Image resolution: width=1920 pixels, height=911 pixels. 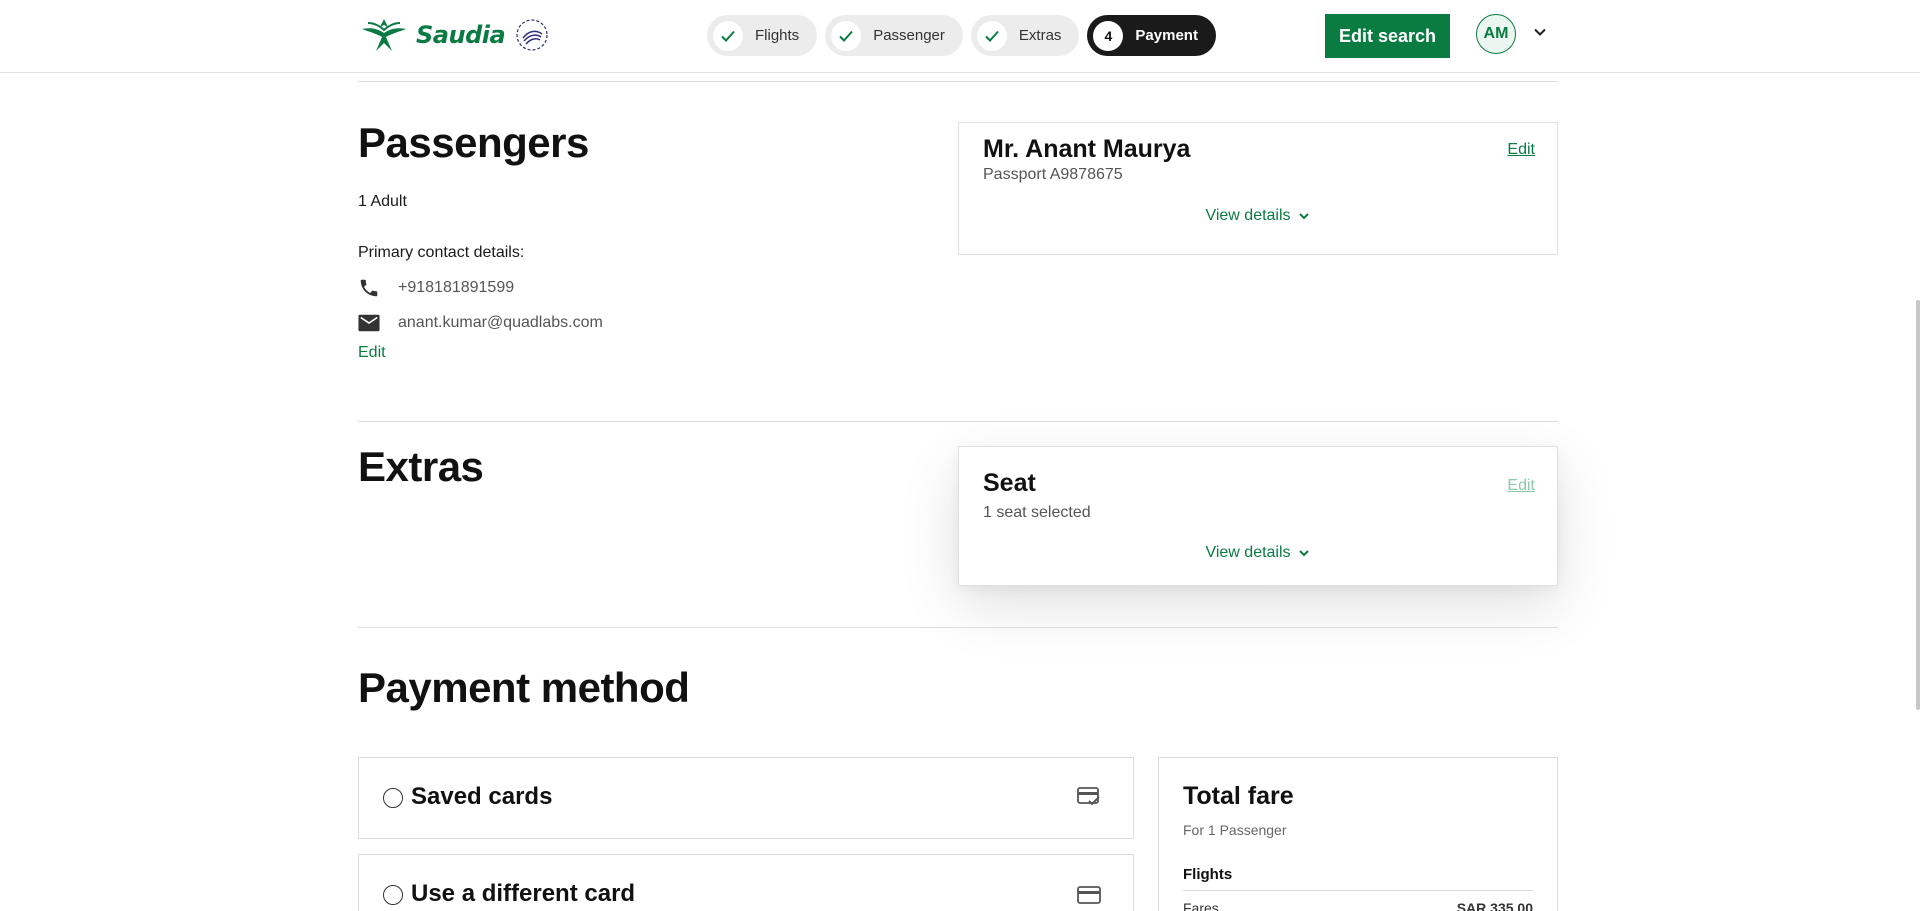 I want to click on step-payment: 4 Payment, so click(x=1151, y=35).